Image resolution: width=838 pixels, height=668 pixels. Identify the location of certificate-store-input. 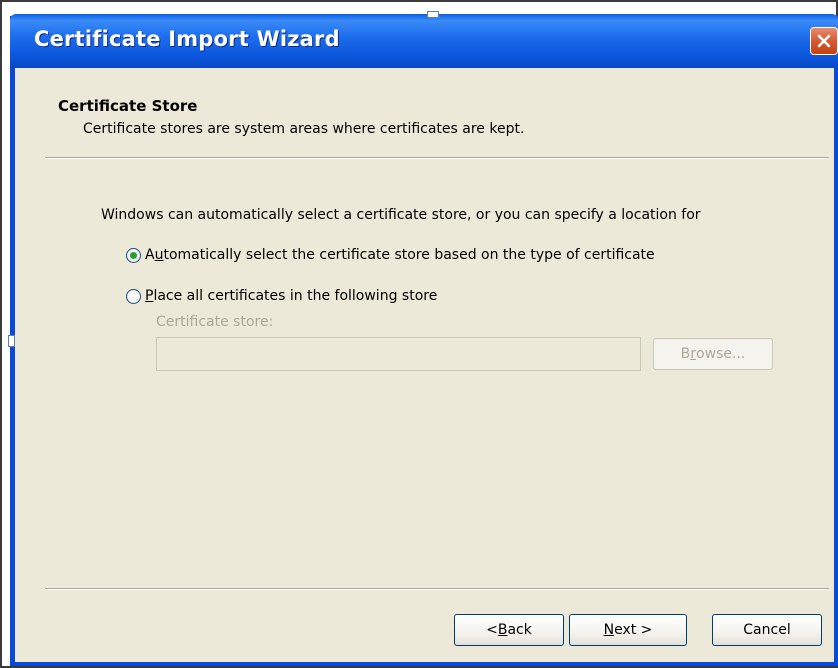
(398, 354).